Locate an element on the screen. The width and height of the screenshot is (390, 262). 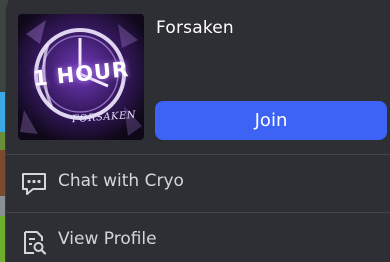
menu-item-label: View Profile is located at coordinates (107, 239).